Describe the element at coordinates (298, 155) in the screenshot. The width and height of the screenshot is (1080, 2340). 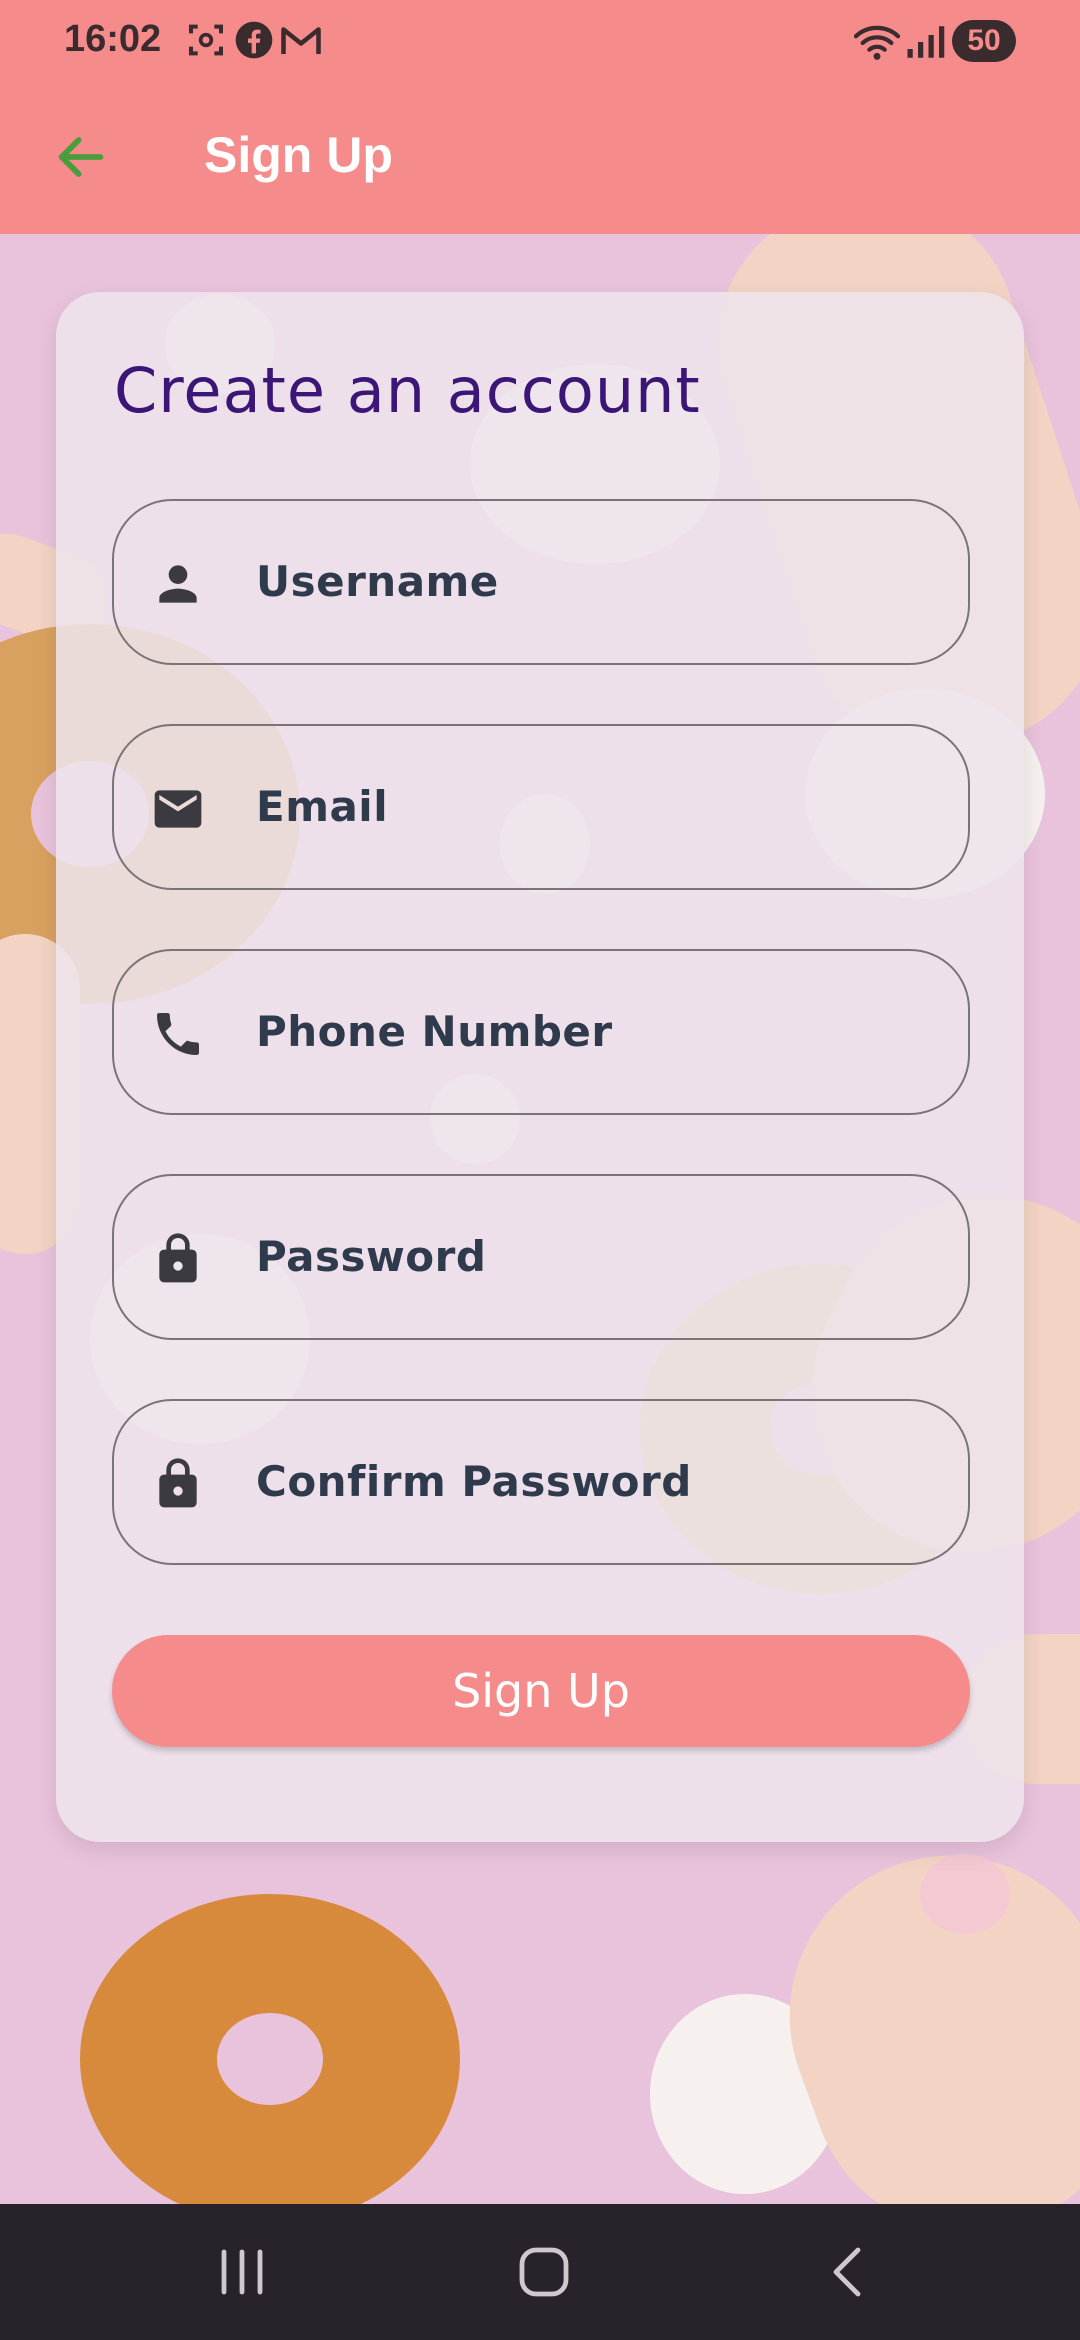
I see `page-title: Sign Up` at that location.